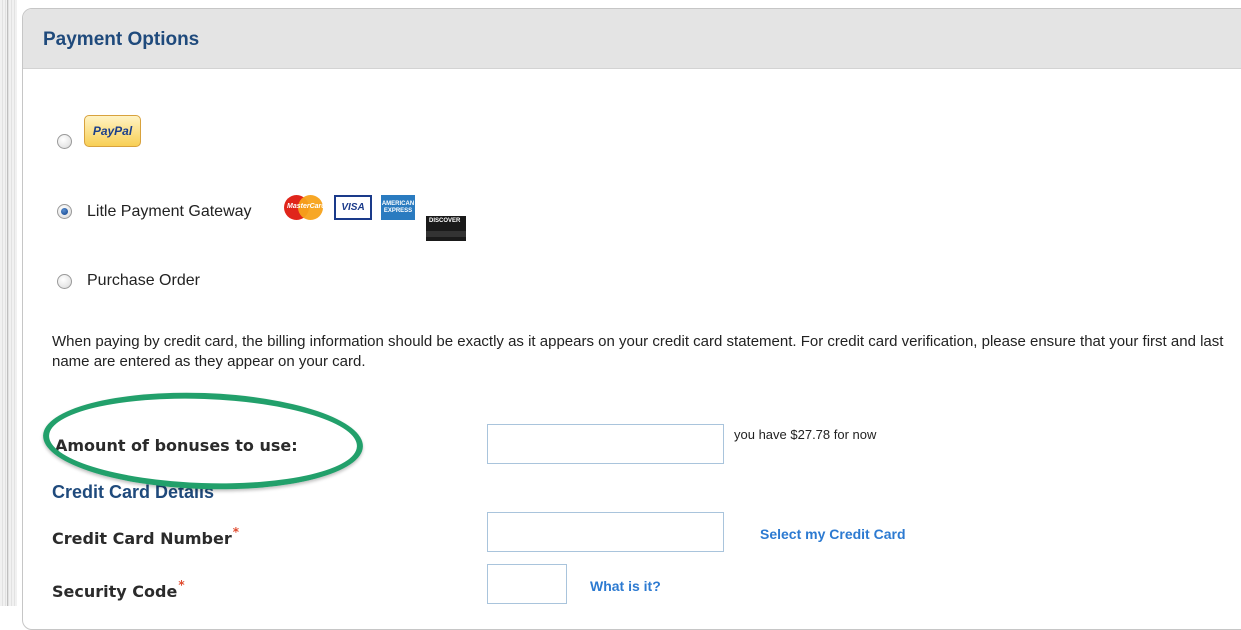 Image resolution: width=1241 pixels, height=630 pixels. I want to click on bonuses-input, so click(605, 444).